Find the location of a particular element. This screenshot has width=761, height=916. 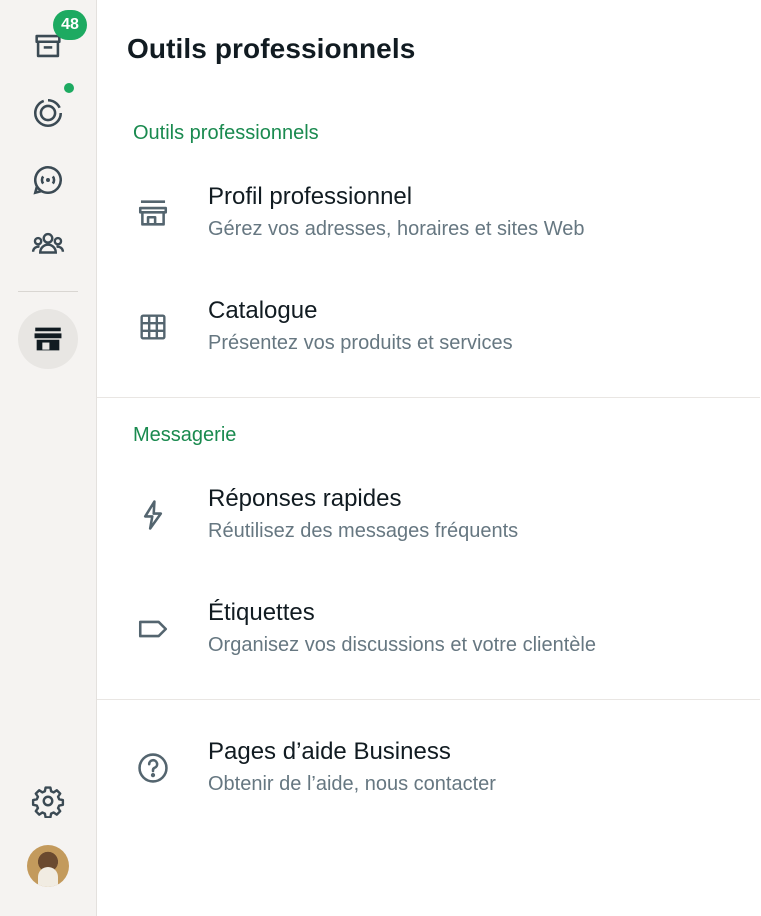

chats-unread-badge: 48 is located at coordinates (70, 25).